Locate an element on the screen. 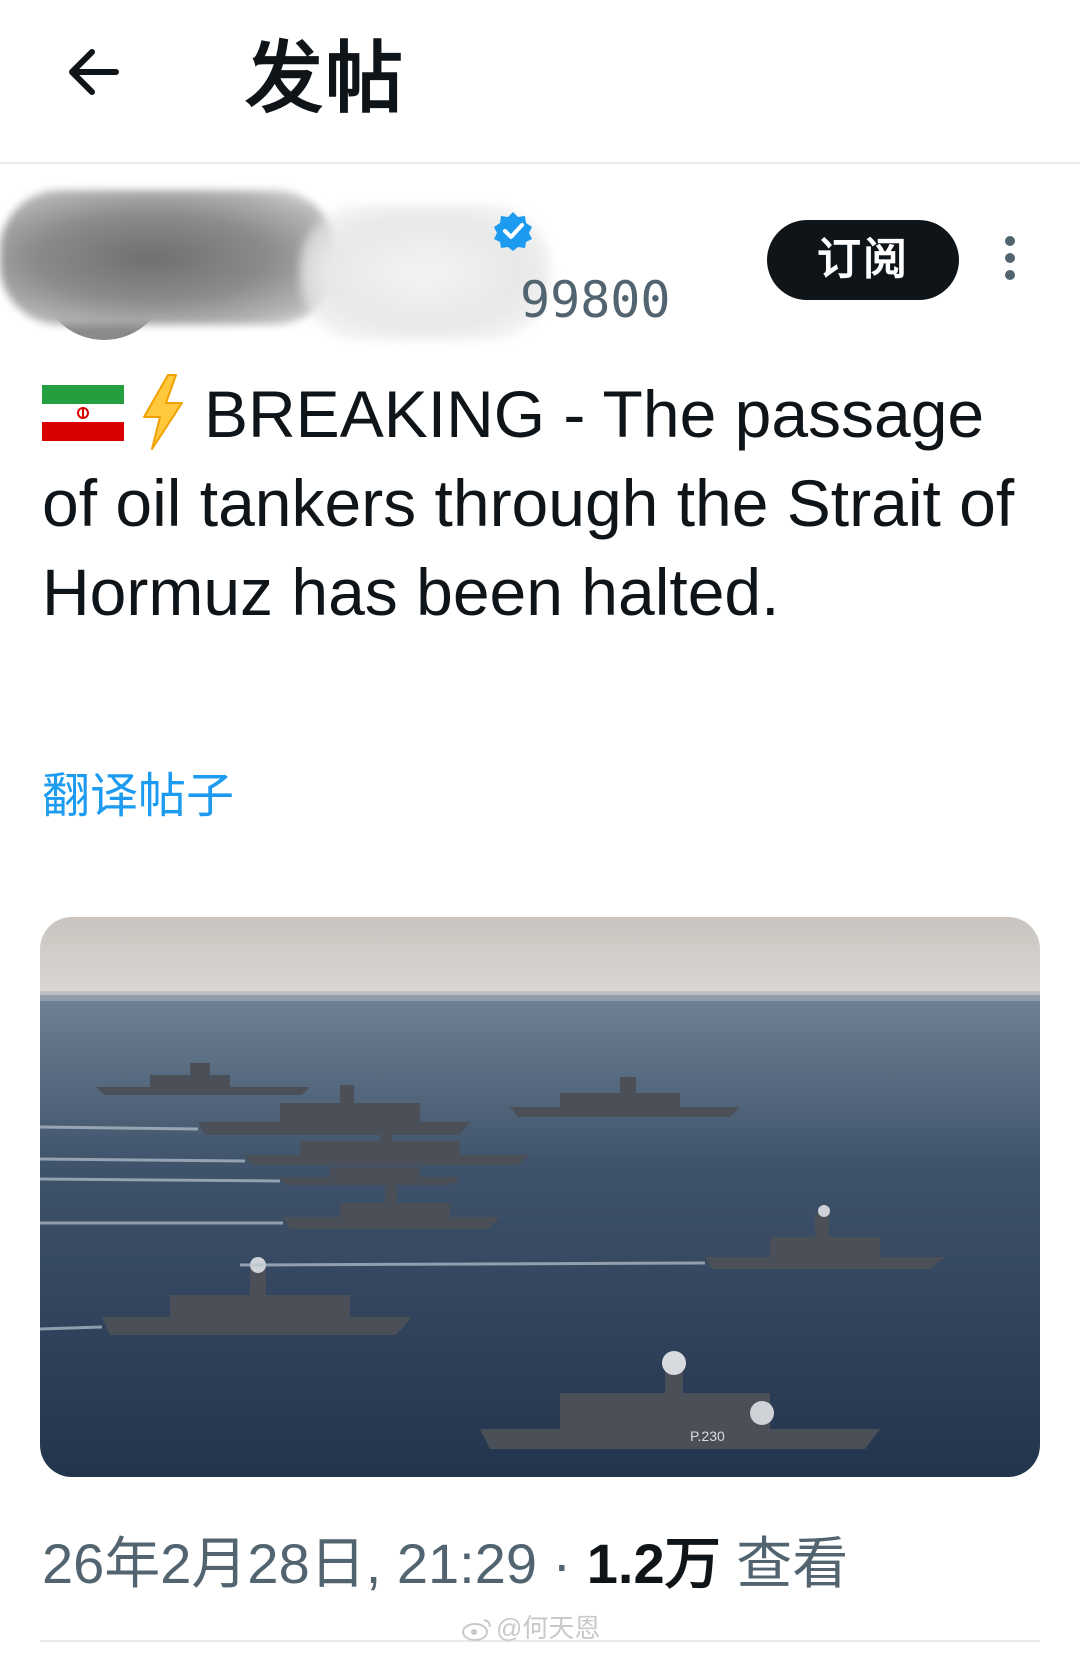 Image resolution: width=1080 pixels, height=1656 pixels. redacted-display-name is located at coordinates (167, 257).